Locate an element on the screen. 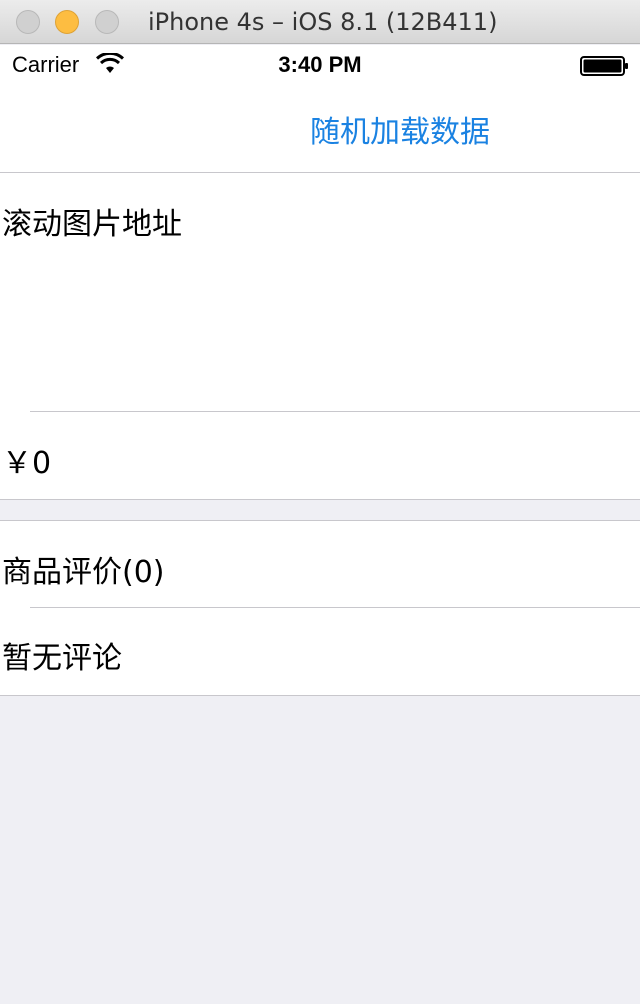 Image resolution: width=640 pixels, height=1004 pixels. price-cell: ￥0 is located at coordinates (320, 456).